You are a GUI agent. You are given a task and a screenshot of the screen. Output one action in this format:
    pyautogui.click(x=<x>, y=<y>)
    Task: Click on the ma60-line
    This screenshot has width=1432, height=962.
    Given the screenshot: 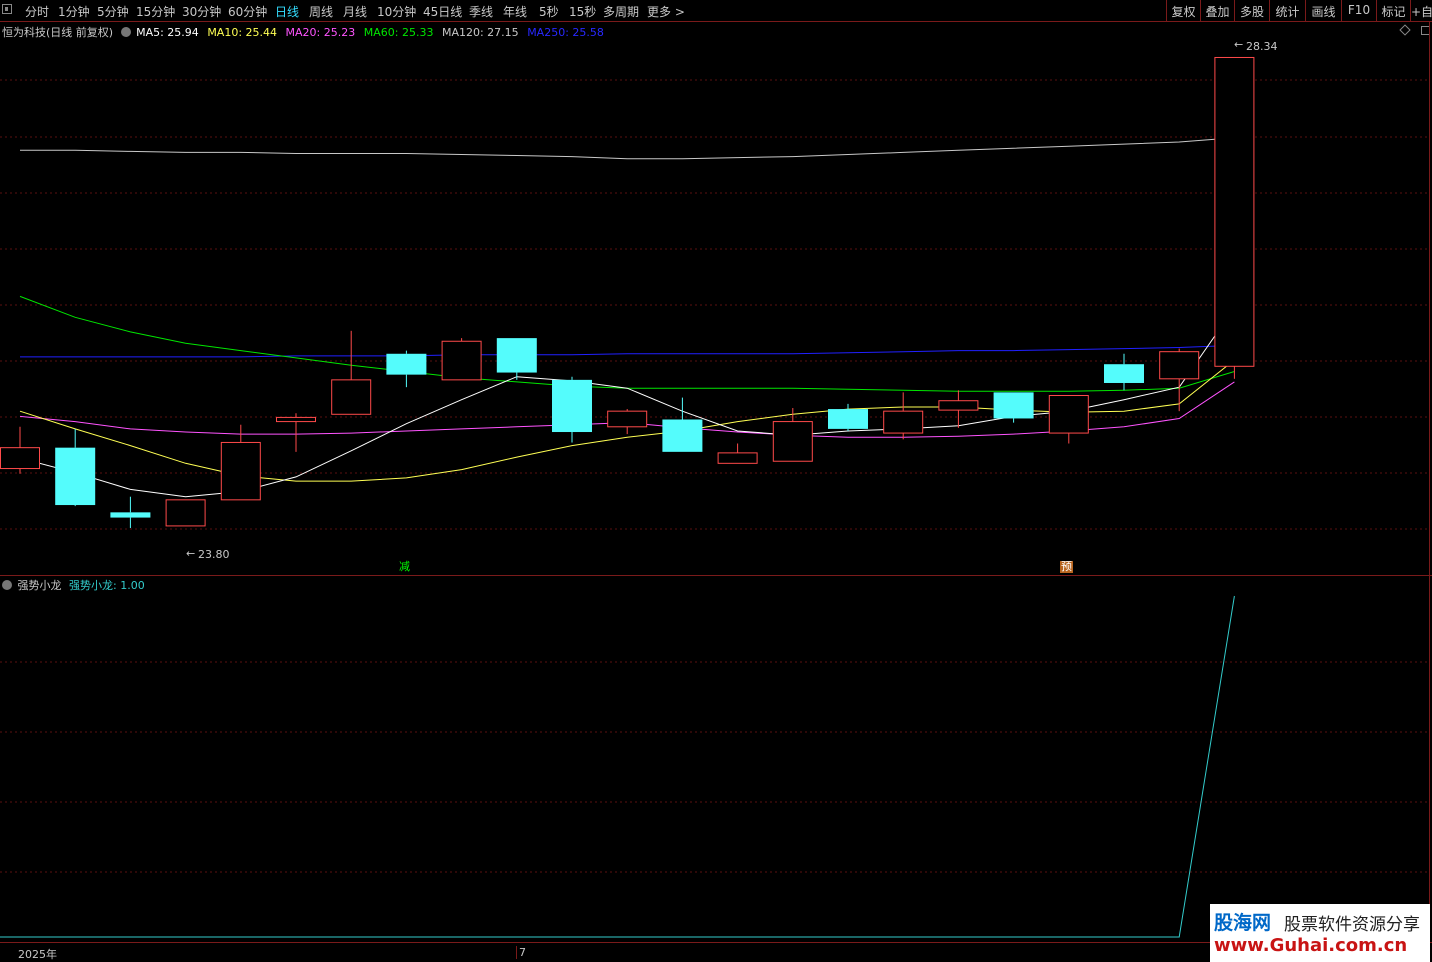 What is the action you would take?
    pyautogui.click(x=627, y=343)
    